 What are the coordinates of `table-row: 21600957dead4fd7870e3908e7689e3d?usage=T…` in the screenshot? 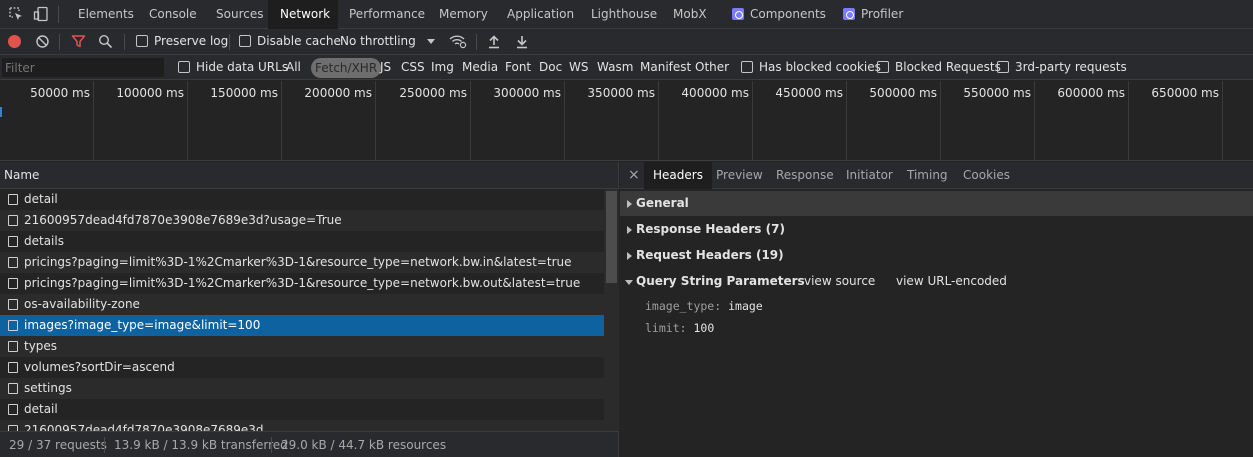 It's located at (302, 220).